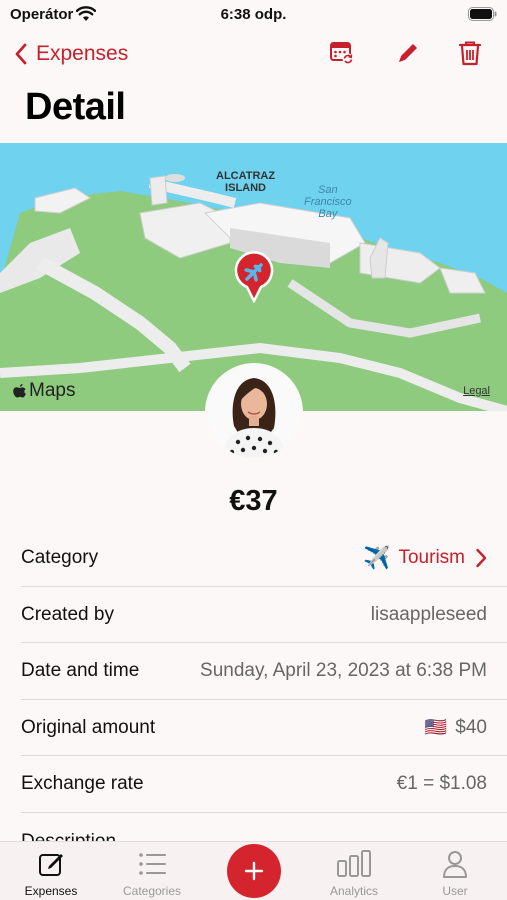  I want to click on tab-categories: Categories, so click(152, 871).